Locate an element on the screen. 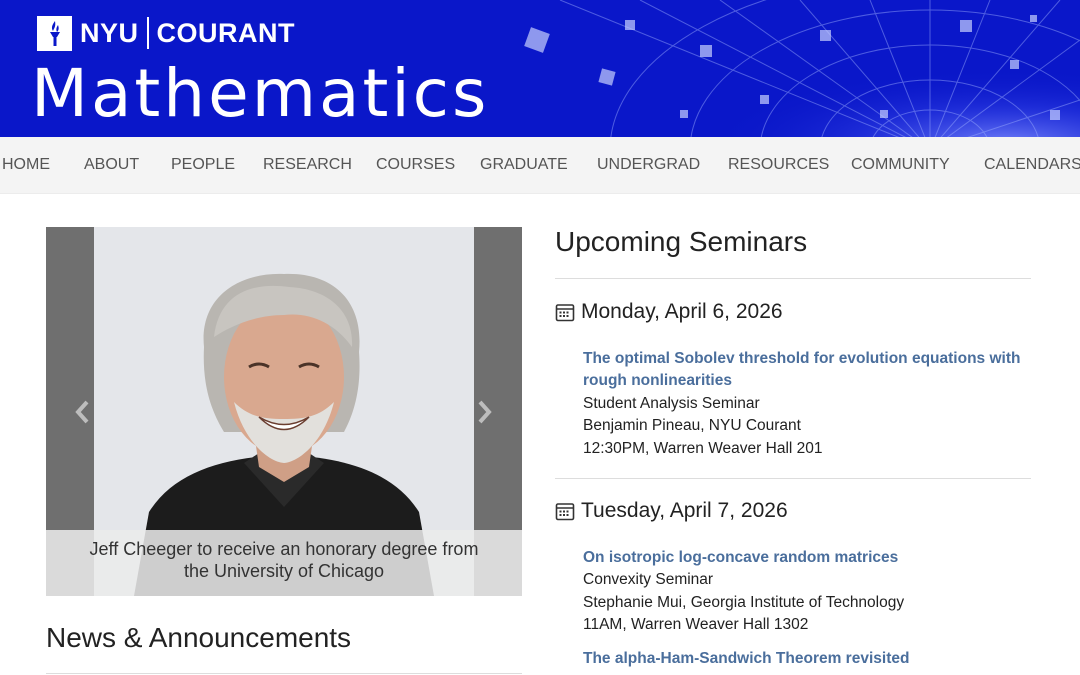  carousel-next-button is located at coordinates (485, 412).